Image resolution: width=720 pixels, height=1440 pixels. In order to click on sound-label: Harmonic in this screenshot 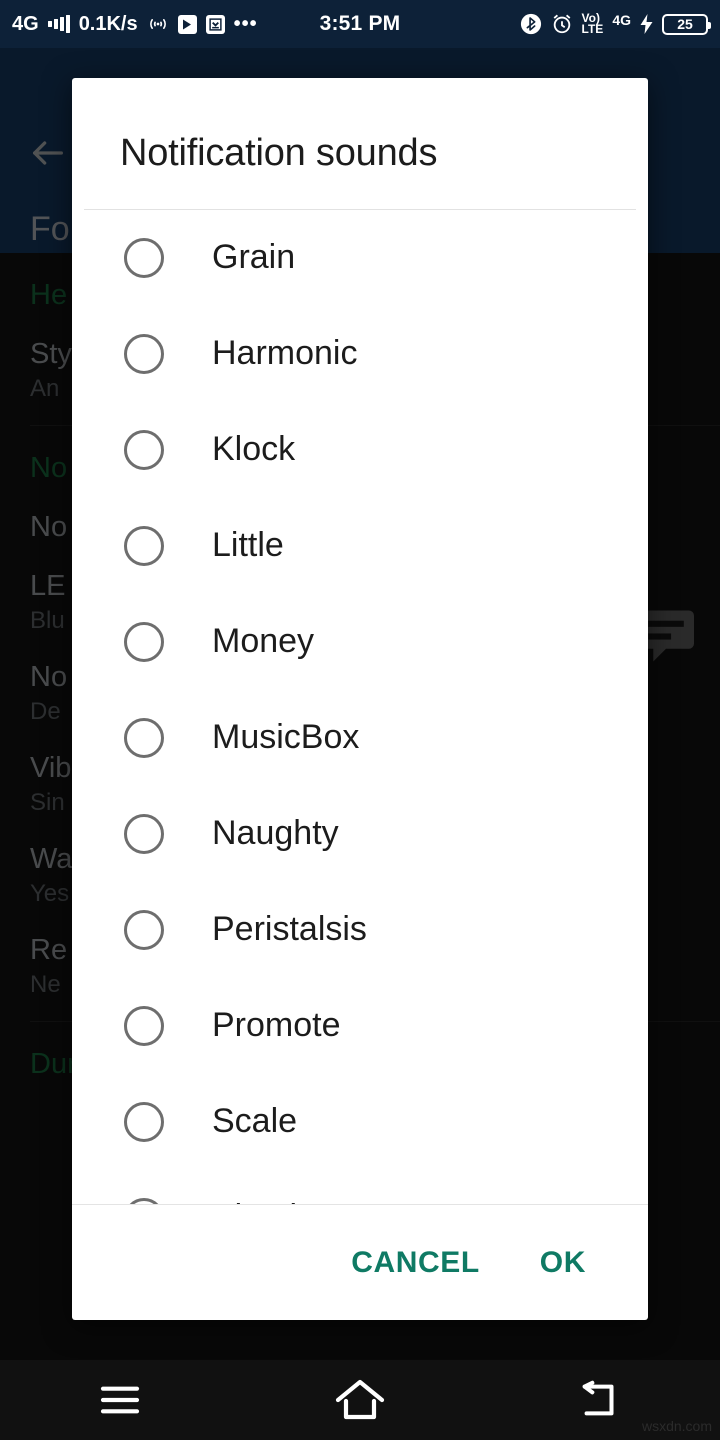, I will do `click(285, 353)`.